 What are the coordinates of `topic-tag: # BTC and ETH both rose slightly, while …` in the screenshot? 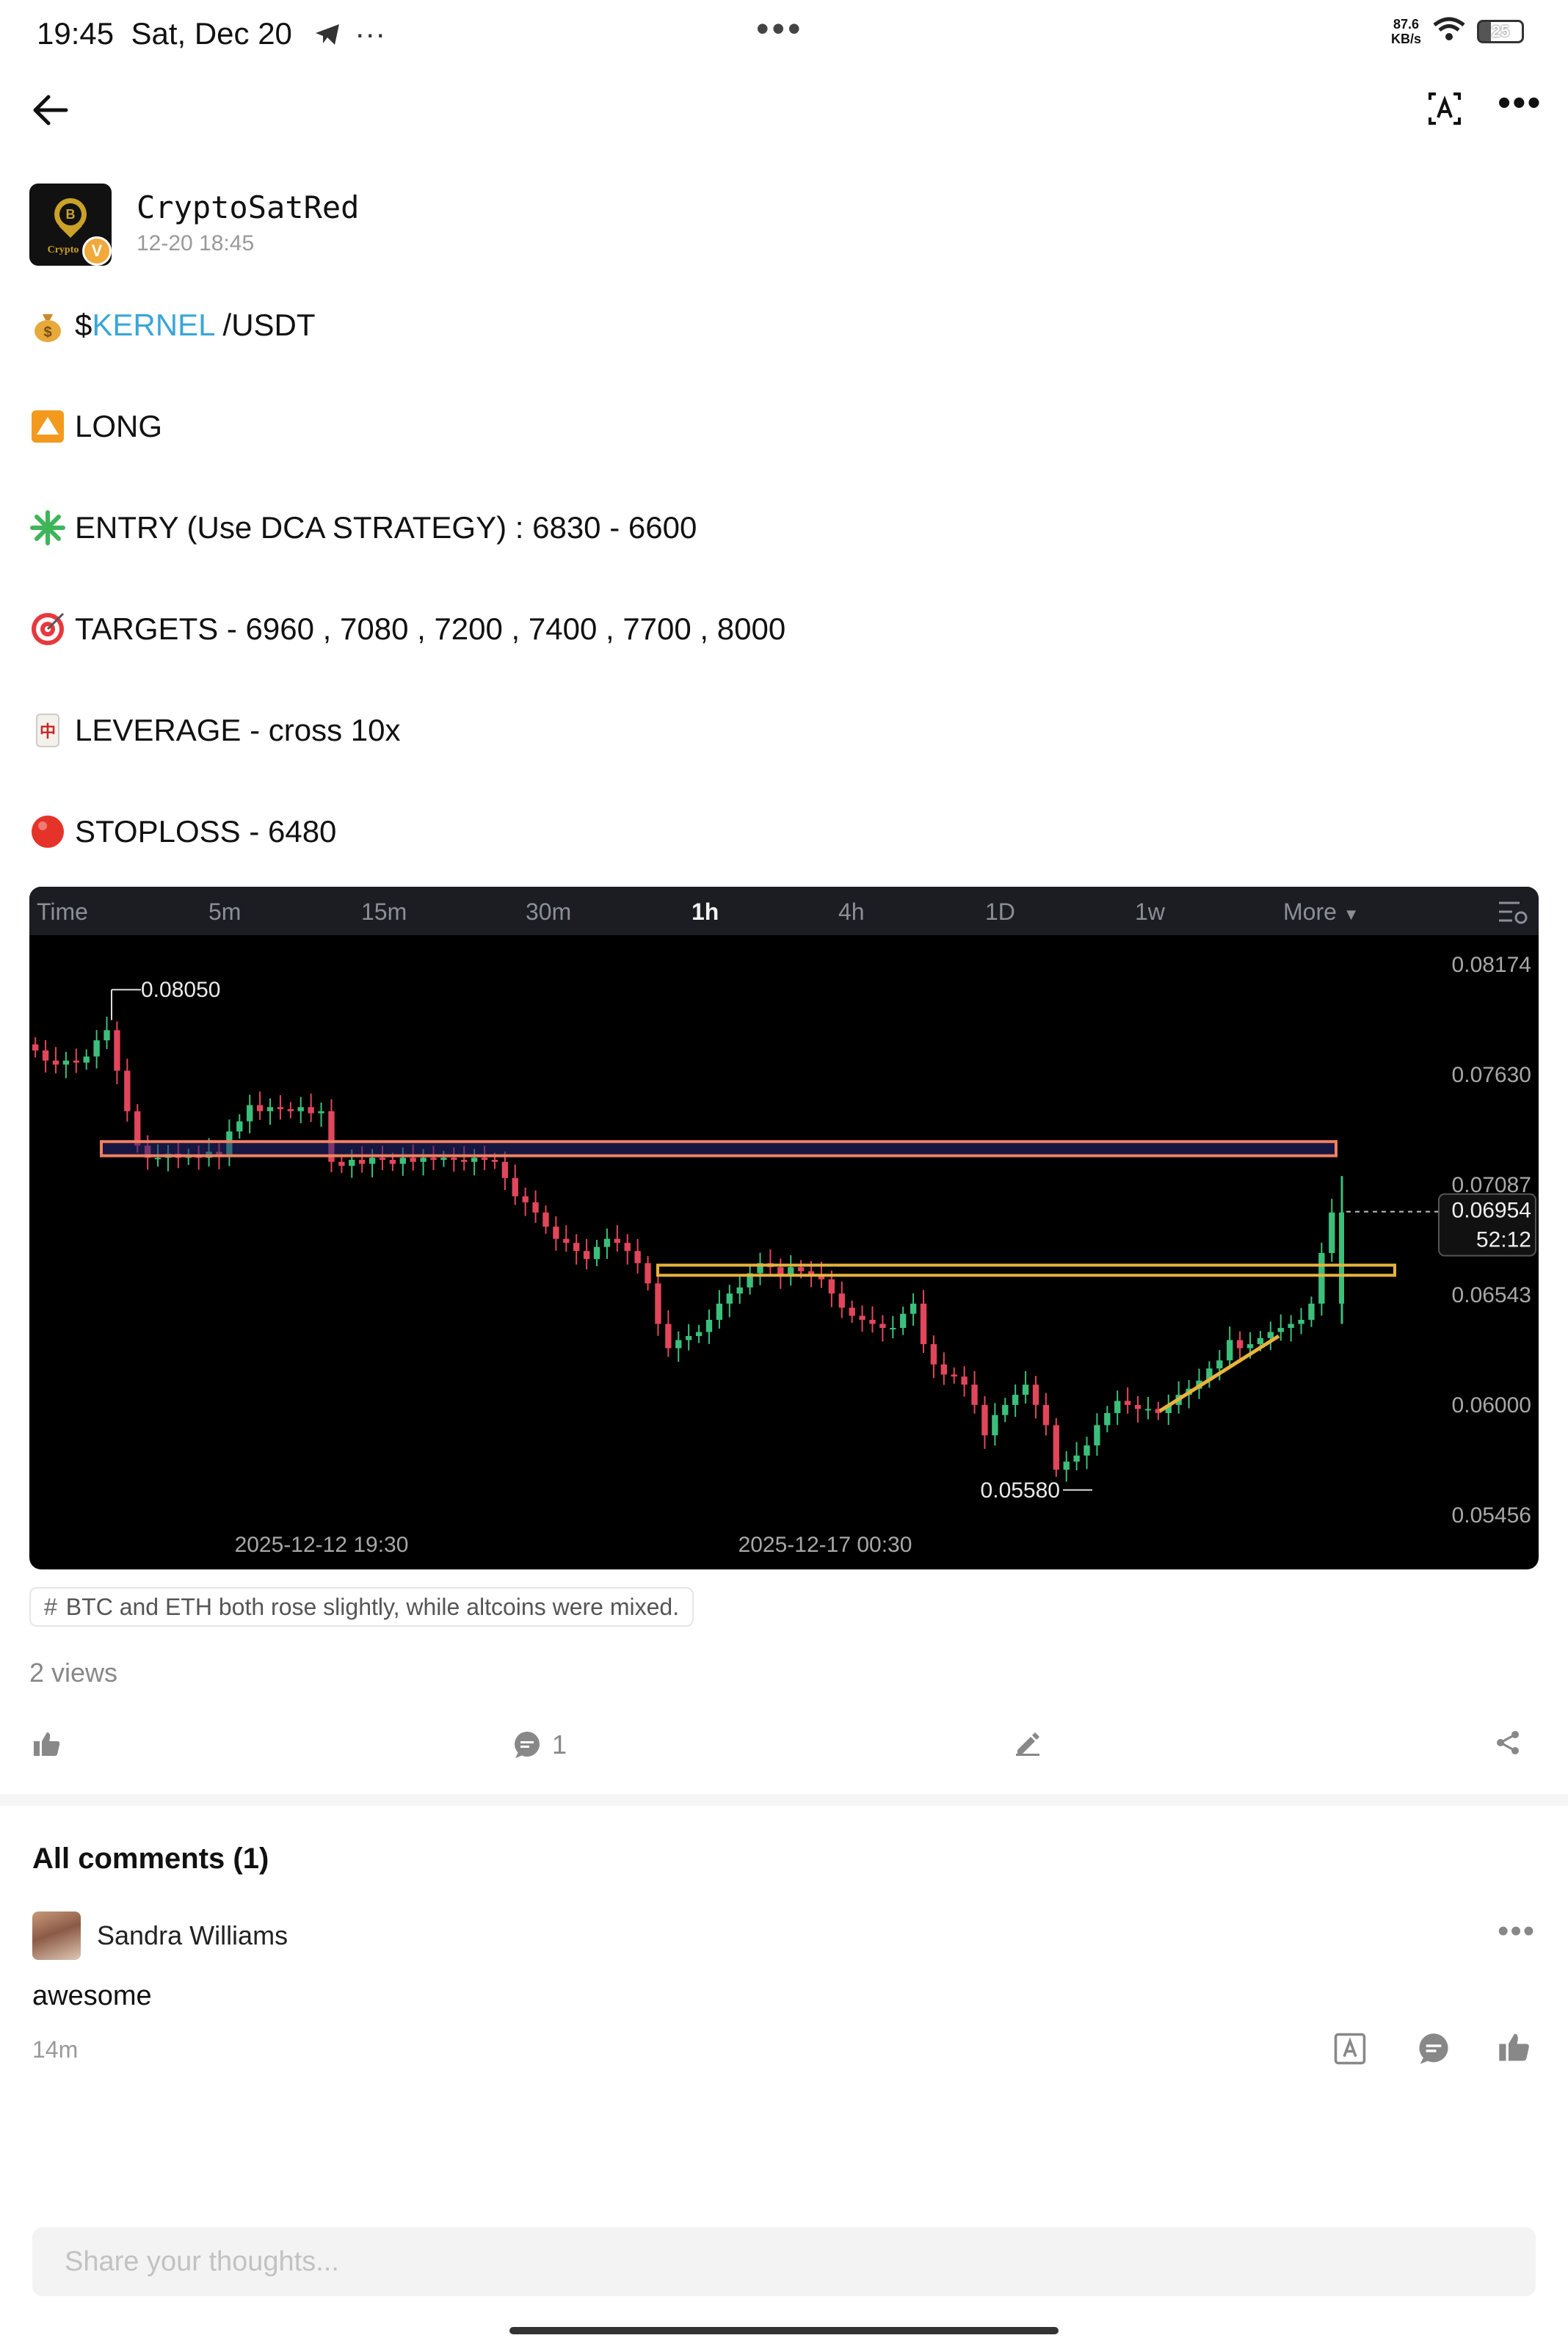 It's located at (361, 1607).